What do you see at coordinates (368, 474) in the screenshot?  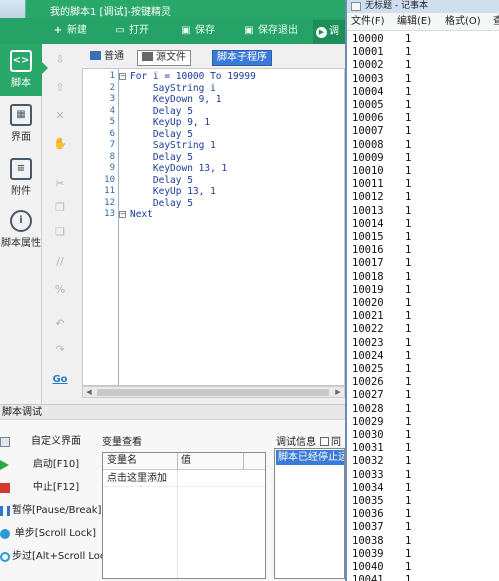 I see `line-key: 10033` at bounding box center [368, 474].